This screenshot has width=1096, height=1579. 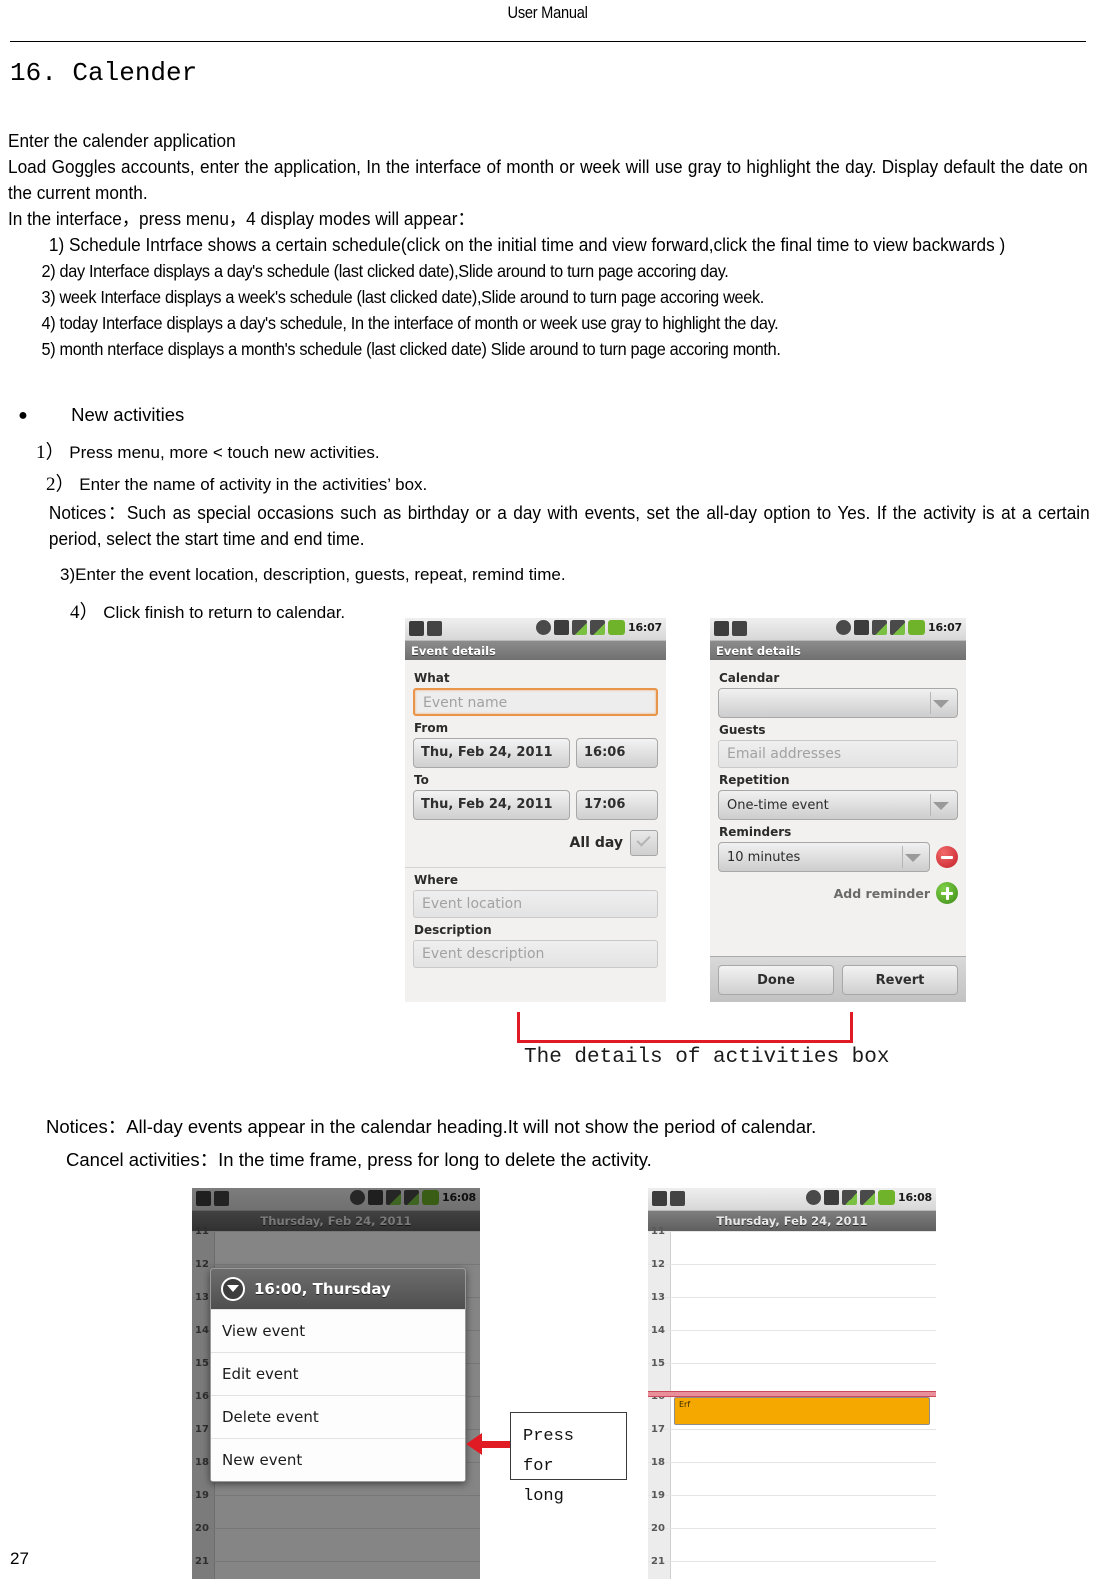 I want to click on reminders-row: 10 minutes, so click(x=838, y=857).